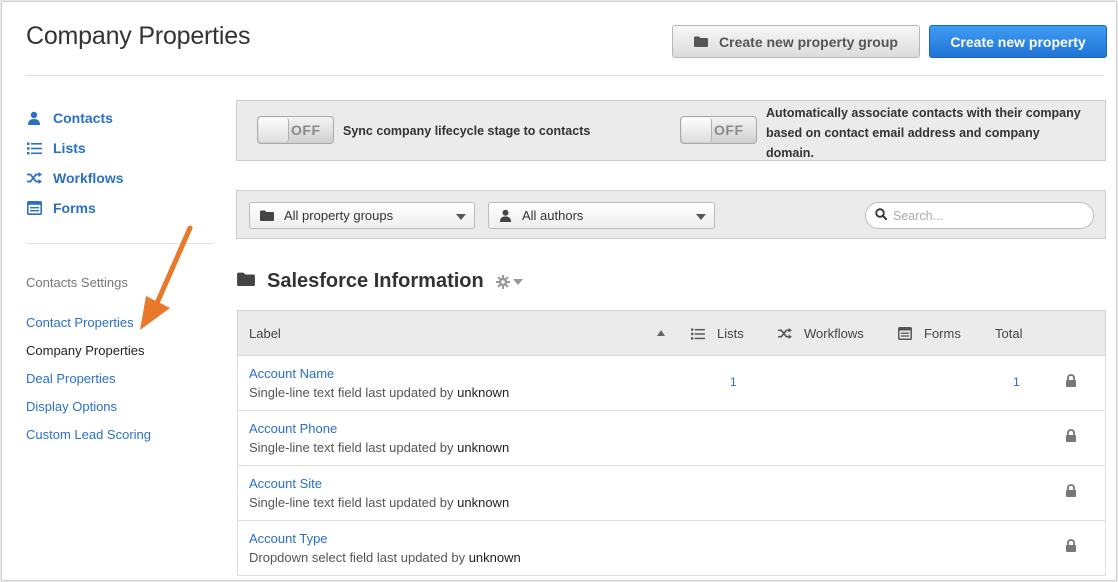 The width and height of the screenshot is (1118, 582). I want to click on table-header: Label Lists Workflows Forms Total, so click(671, 333).